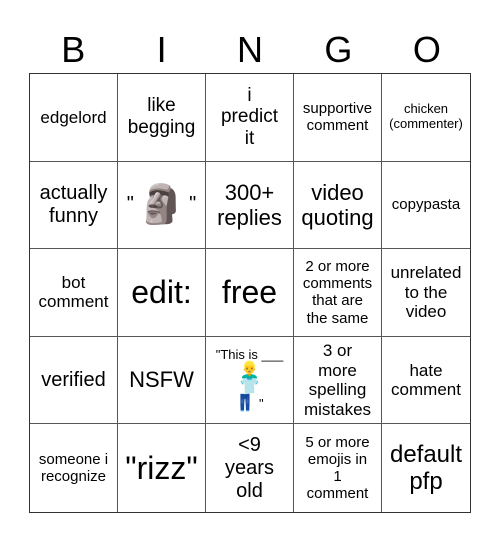 This screenshot has height=544, width=500. I want to click on bingo-cell: i predict it, so click(250, 118).